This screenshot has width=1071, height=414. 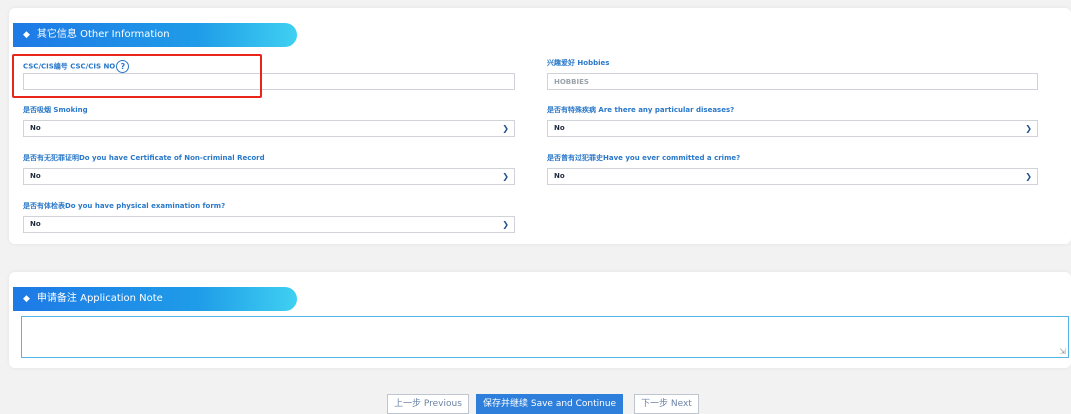 I want to click on other-information-header: ◆ 其它信息 Other Information, so click(x=155, y=35).